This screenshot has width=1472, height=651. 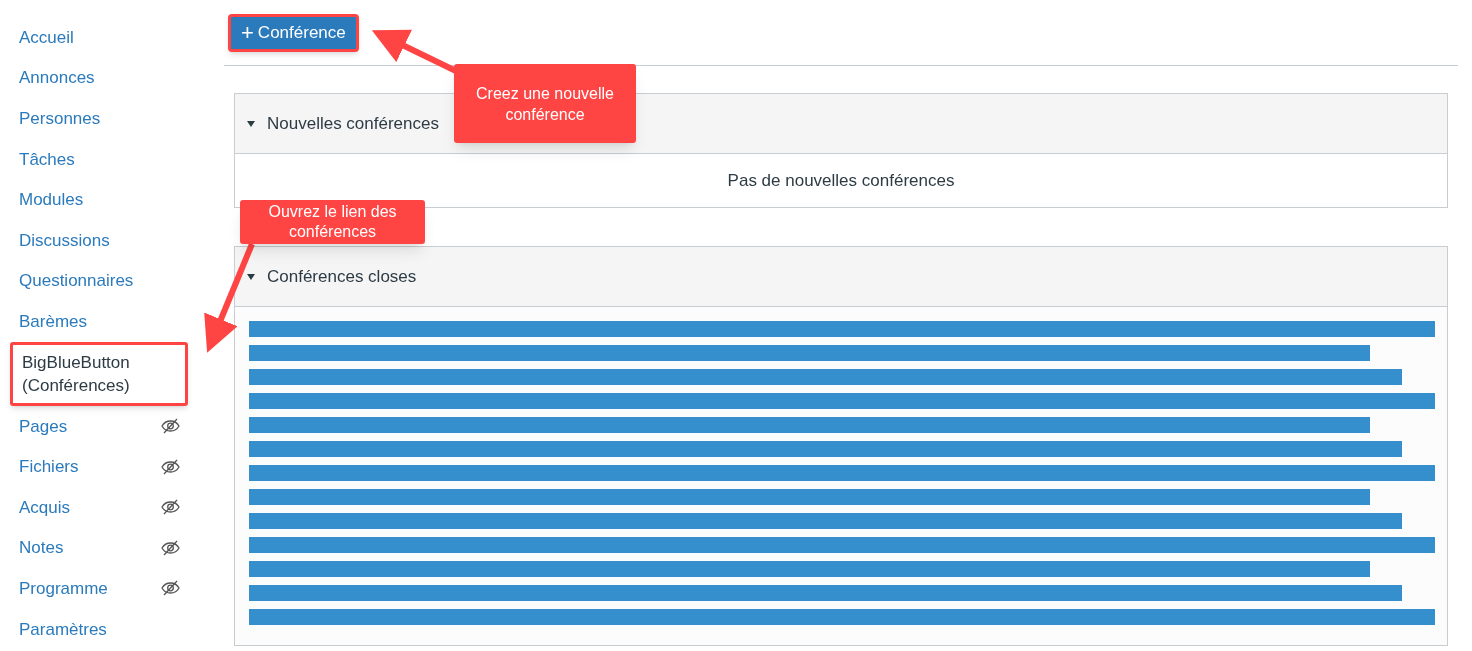 What do you see at coordinates (60, 118) in the screenshot?
I see `sidebar-link: Personnes` at bounding box center [60, 118].